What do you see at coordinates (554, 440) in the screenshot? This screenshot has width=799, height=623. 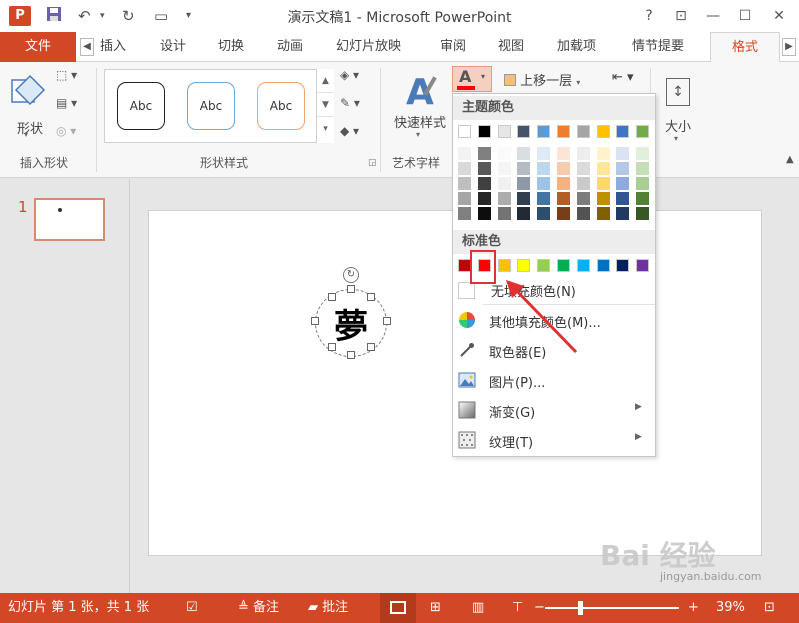 I see `texture-fill-item: 纹理(T) ▶` at bounding box center [554, 440].